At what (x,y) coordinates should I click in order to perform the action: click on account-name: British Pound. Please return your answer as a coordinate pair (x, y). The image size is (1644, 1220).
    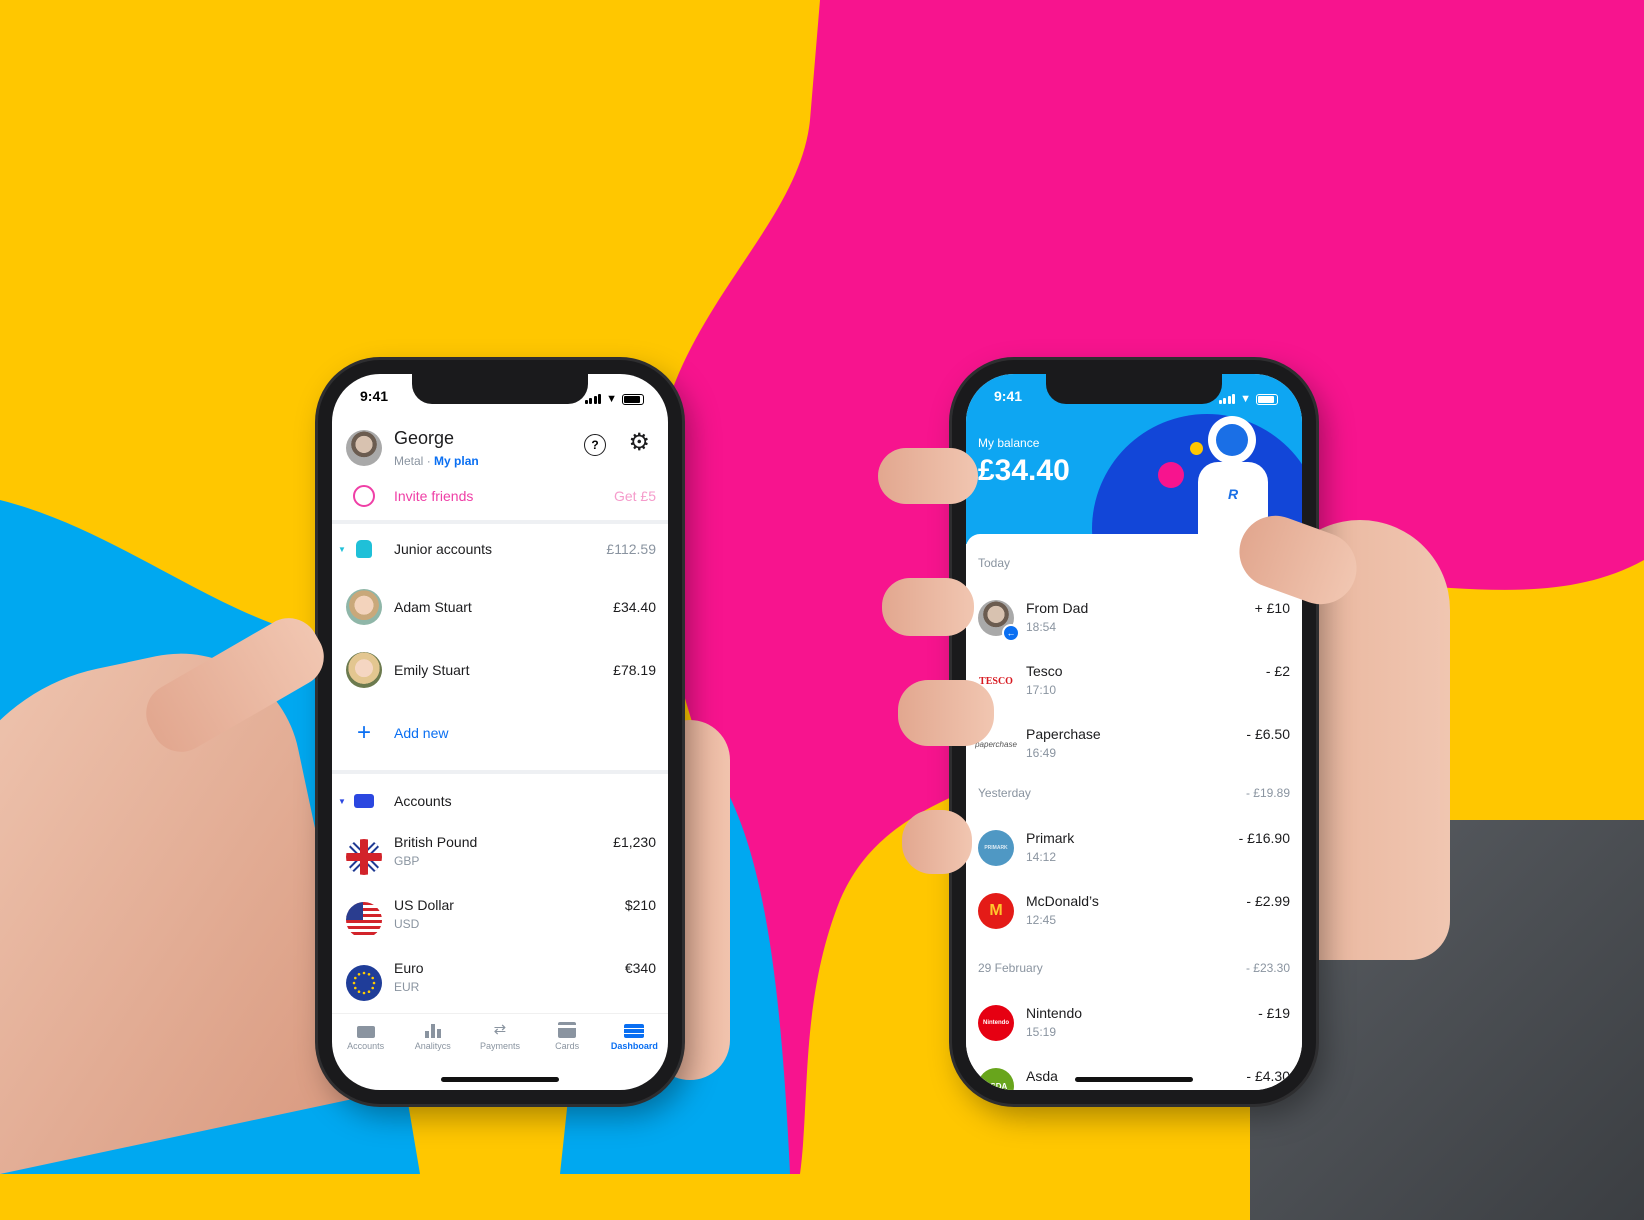
    Looking at the image, I should click on (436, 842).